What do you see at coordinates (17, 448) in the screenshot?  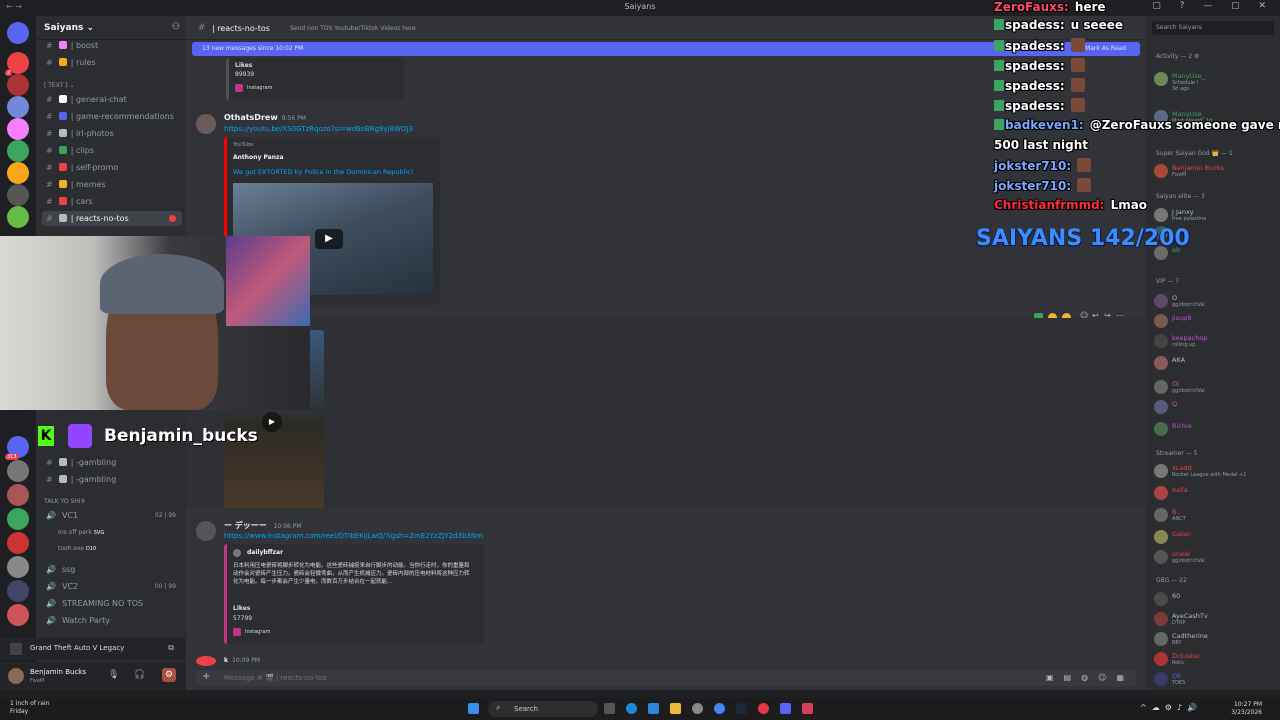 I see `server-icon: 313` at bounding box center [17, 448].